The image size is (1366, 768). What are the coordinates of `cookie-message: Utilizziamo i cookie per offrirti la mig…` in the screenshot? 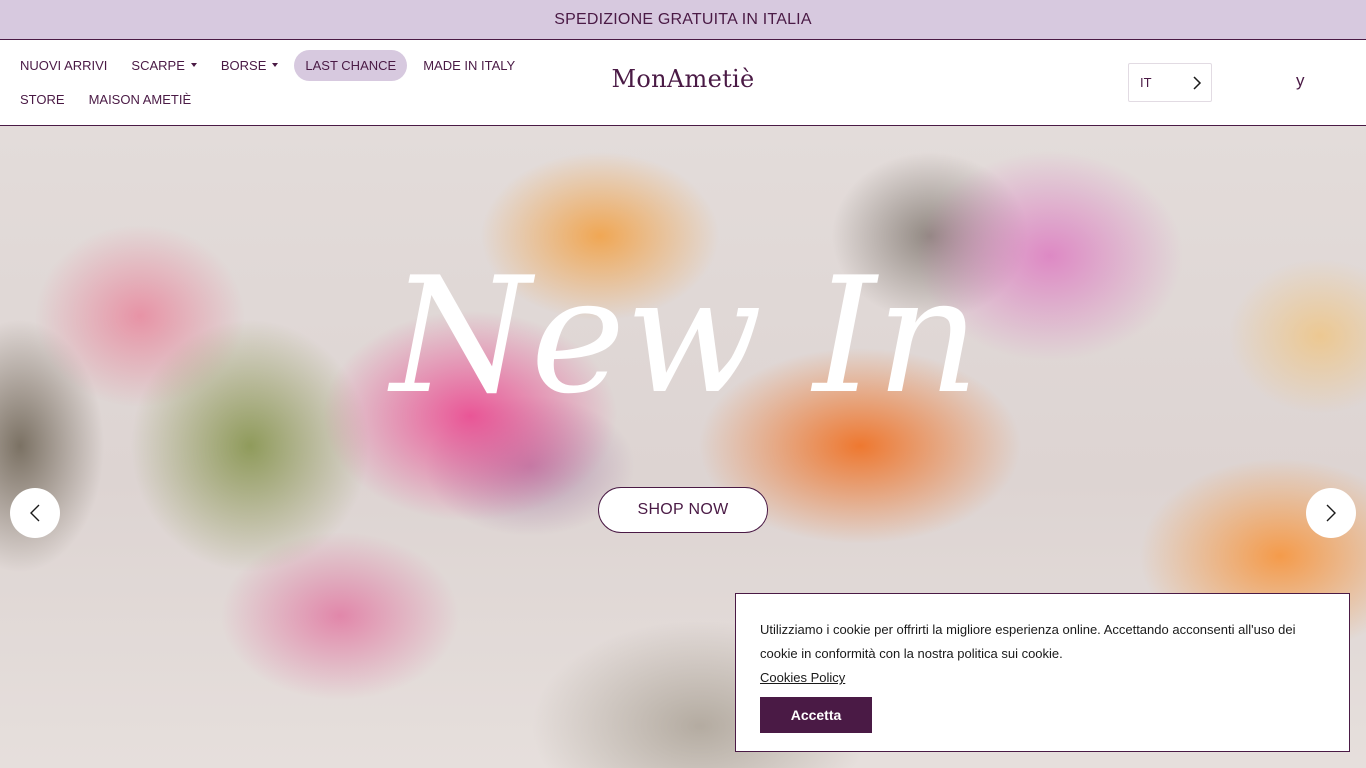 It's located at (1028, 641).